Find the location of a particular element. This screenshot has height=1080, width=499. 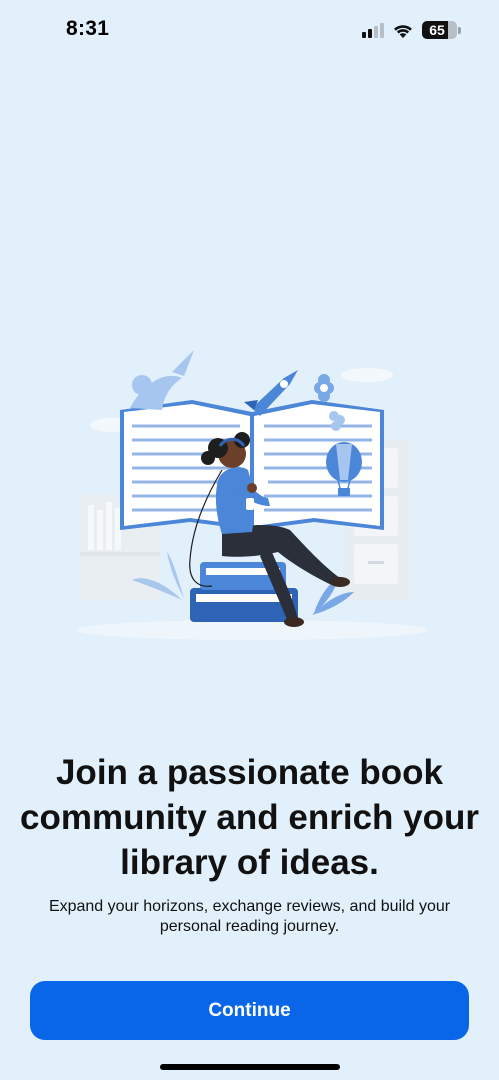

cloud-right is located at coordinates (367, 375).